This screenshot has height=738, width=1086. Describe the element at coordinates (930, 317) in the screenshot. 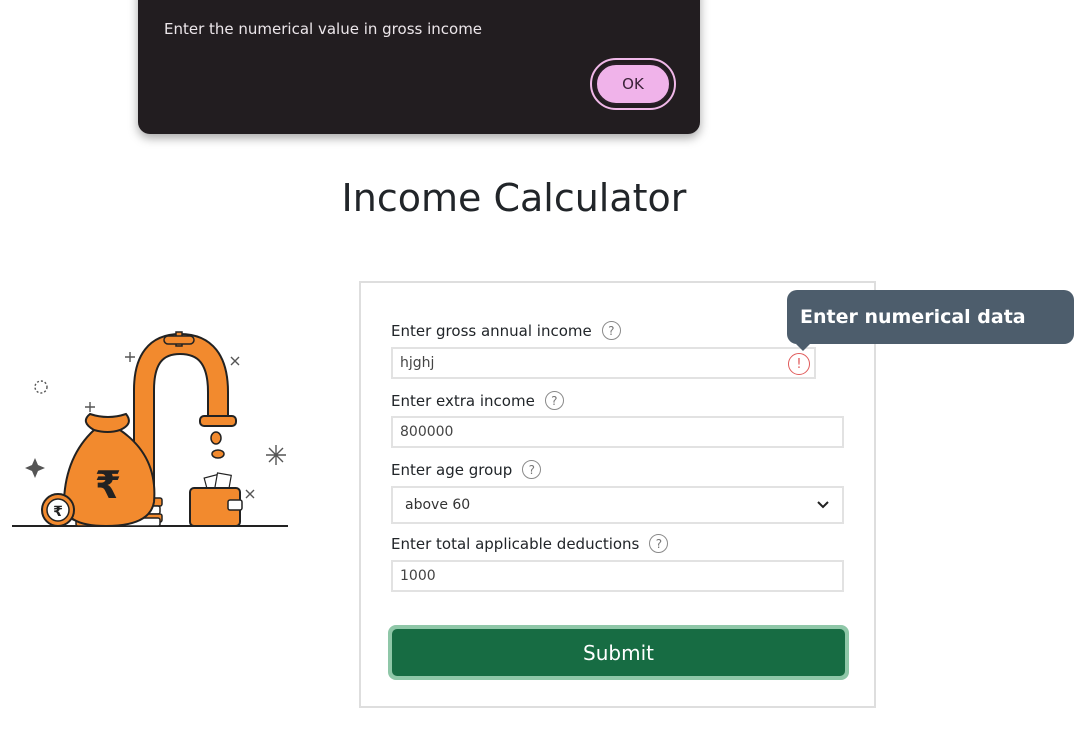

I see `validation-tooltip: Enter numerical data` at that location.